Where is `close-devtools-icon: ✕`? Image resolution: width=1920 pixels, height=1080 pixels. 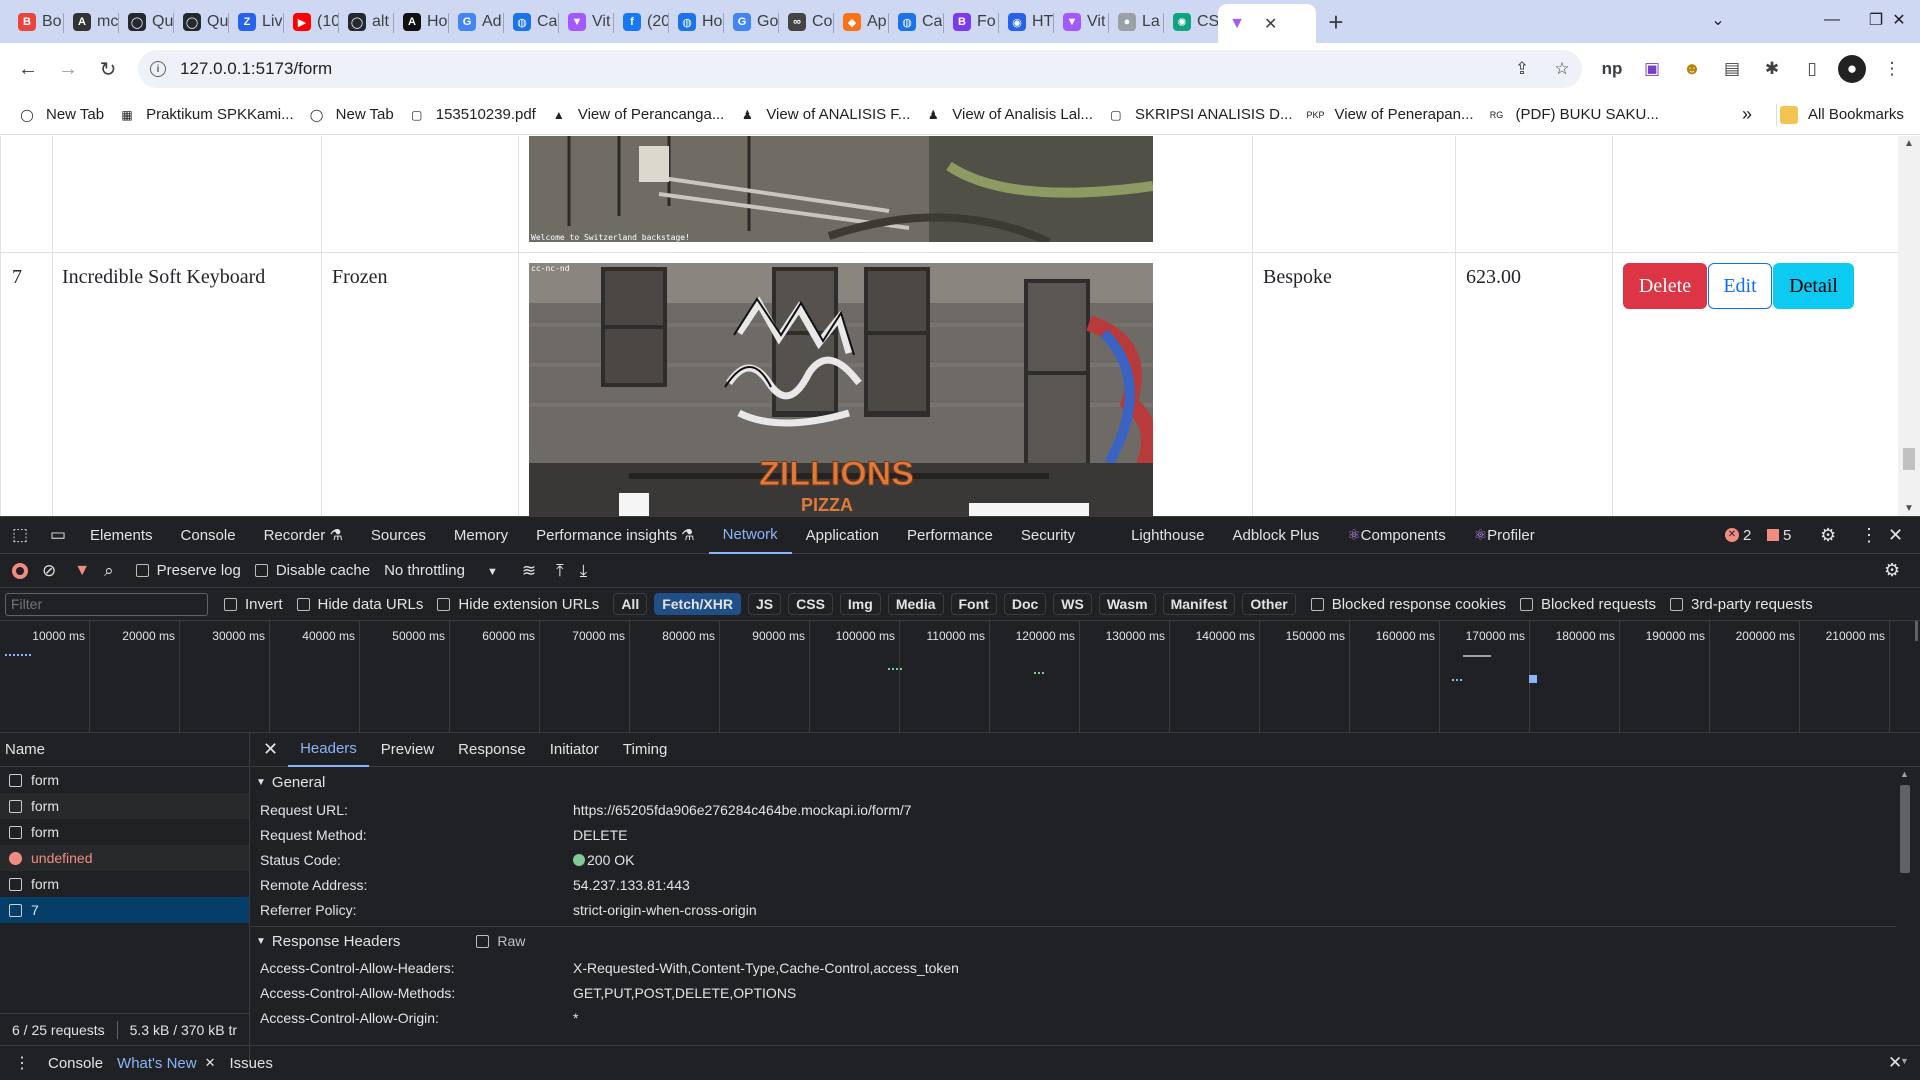 close-devtools-icon: ✕ is located at coordinates (1895, 535).